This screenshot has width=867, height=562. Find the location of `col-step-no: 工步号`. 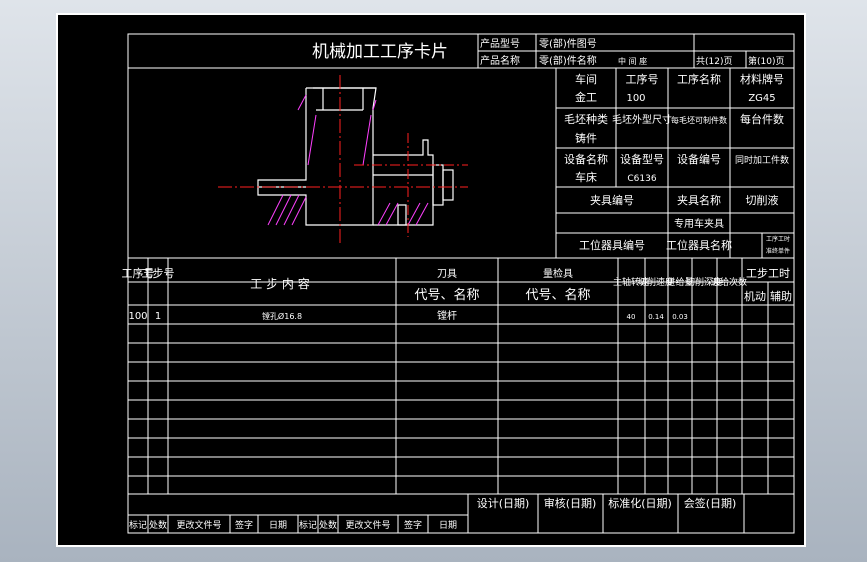

col-step-no: 工步号 is located at coordinates (158, 273).